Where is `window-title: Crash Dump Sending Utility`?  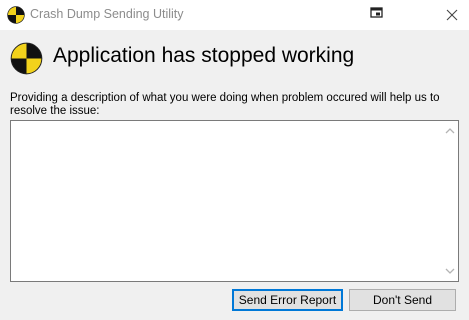 window-title: Crash Dump Sending Utility is located at coordinates (107, 14).